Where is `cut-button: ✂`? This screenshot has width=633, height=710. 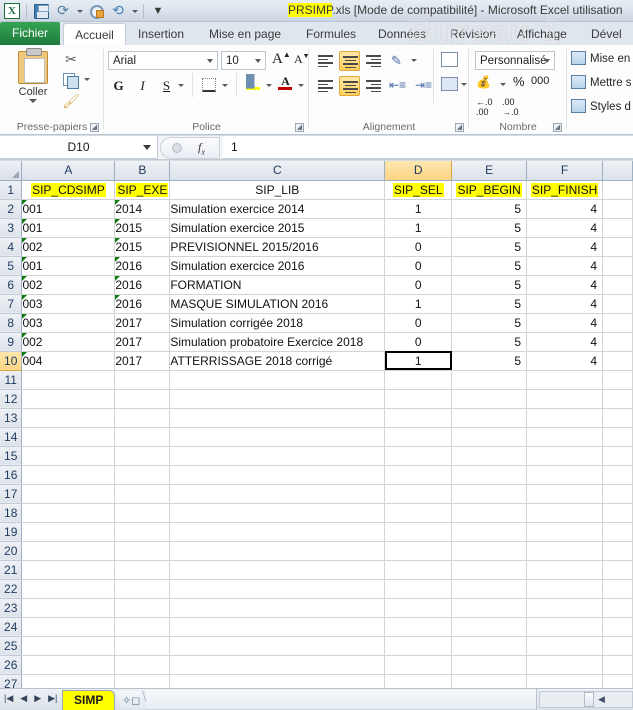 cut-button: ✂ is located at coordinates (71, 59).